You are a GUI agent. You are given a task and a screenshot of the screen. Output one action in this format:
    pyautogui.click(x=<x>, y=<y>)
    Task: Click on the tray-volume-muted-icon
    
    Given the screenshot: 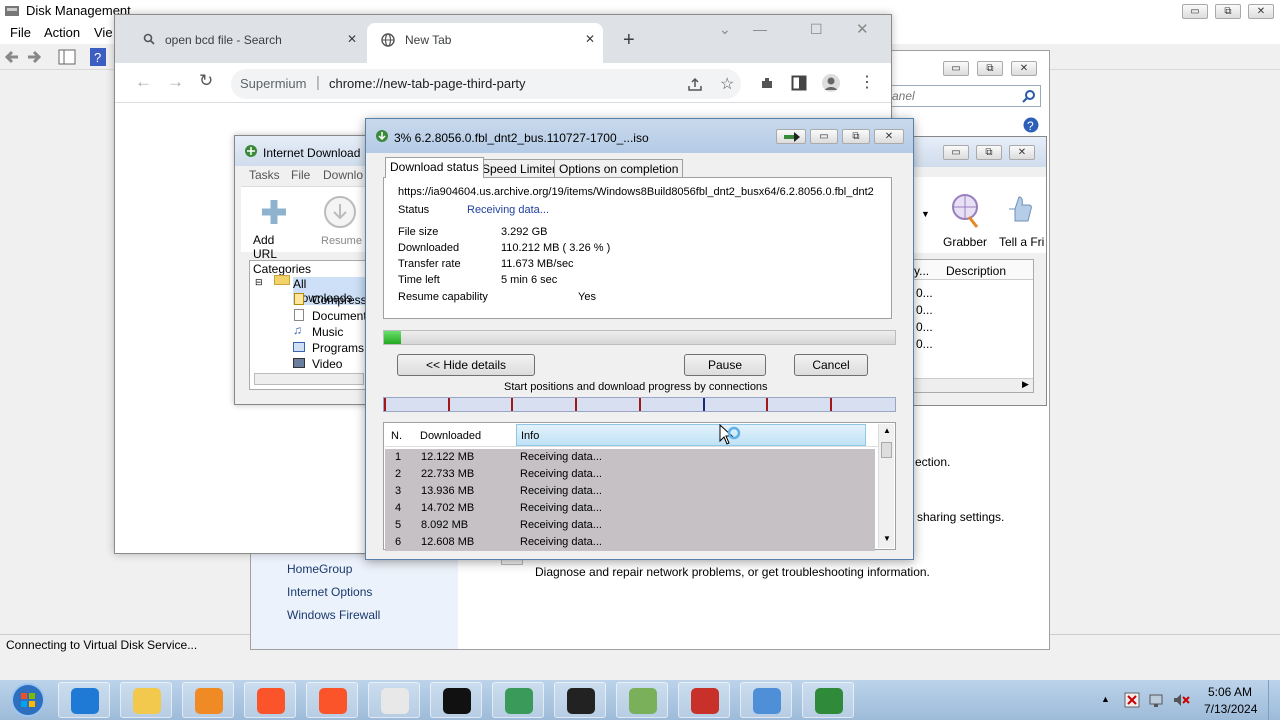 What is the action you would take?
    pyautogui.click(x=1181, y=700)
    